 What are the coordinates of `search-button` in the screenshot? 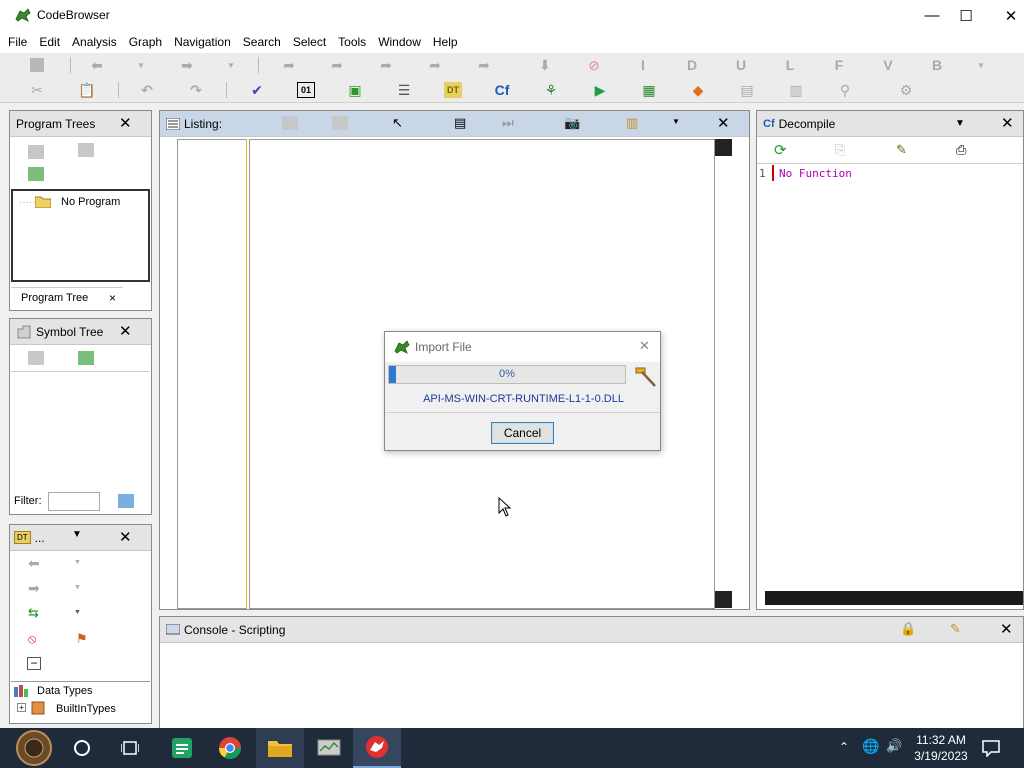 It's located at (82, 748).